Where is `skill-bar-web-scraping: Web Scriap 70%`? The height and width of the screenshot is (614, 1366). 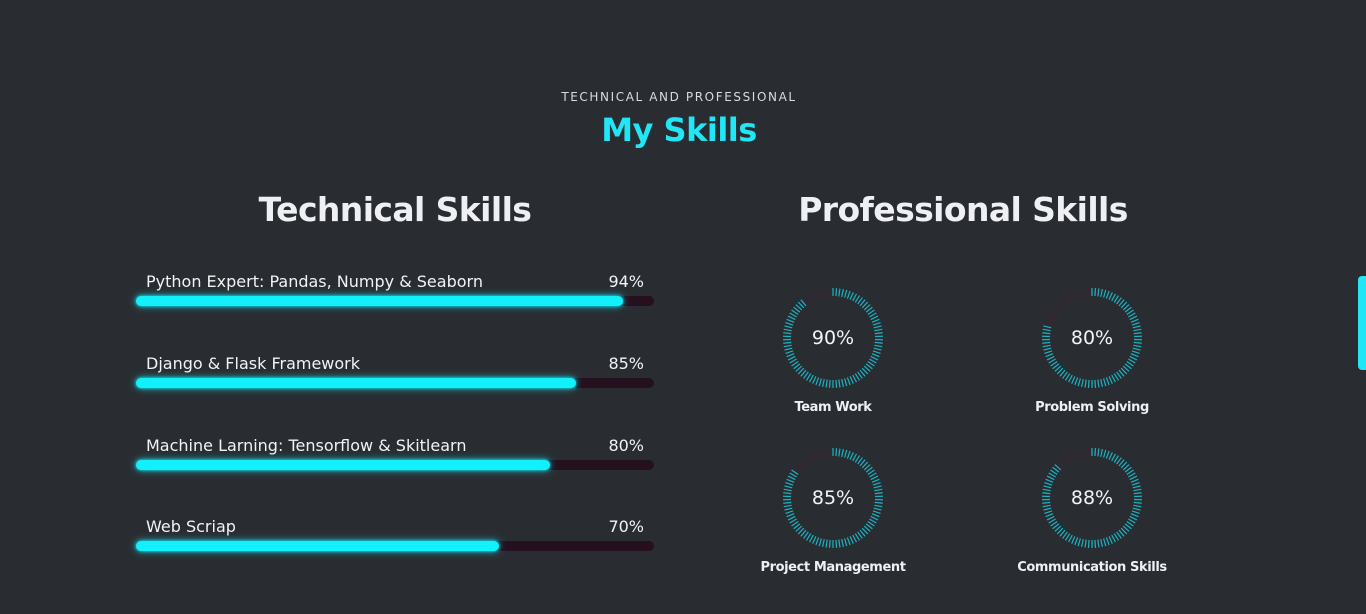
skill-bar-web-scraping: Web Scriap 70% is located at coordinates (395, 542).